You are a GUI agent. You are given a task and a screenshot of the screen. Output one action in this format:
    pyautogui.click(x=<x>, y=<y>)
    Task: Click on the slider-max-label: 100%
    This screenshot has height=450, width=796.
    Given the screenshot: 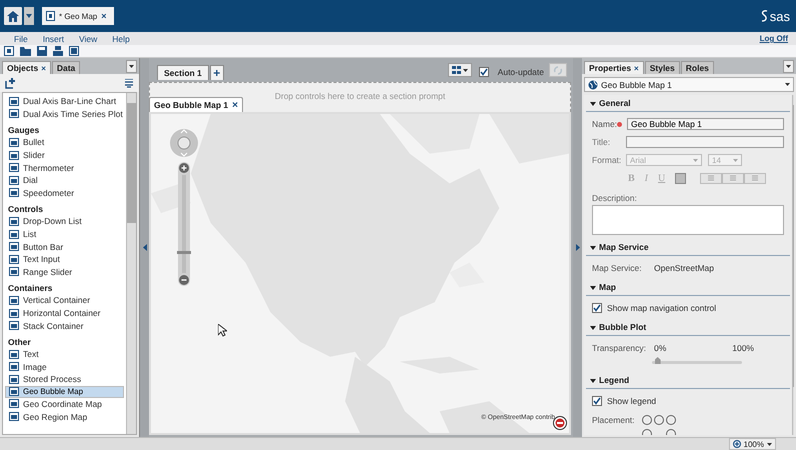 What is the action you would take?
    pyautogui.click(x=743, y=348)
    